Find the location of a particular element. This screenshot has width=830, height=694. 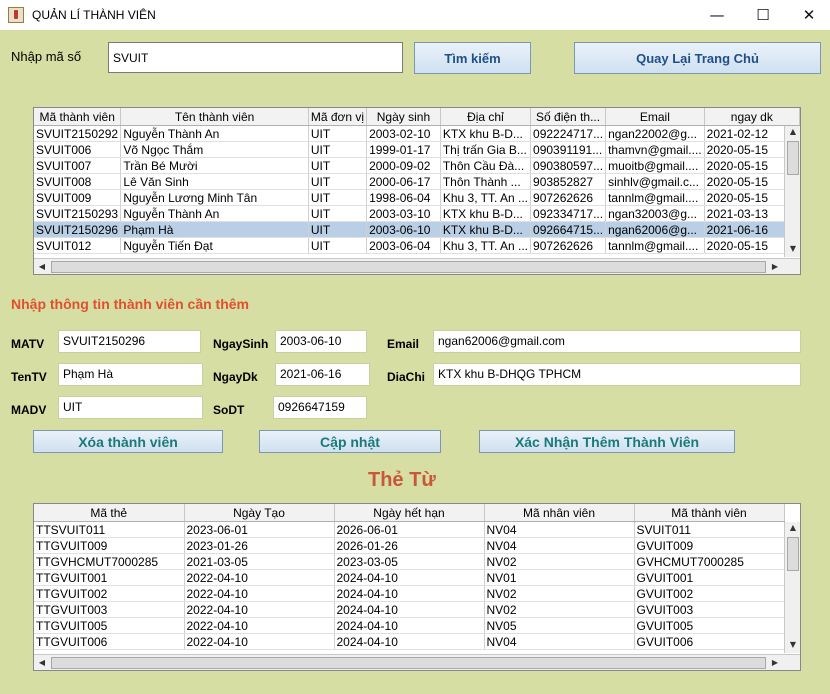

table-cell: GVHCMUT7000285 is located at coordinates (709, 561).